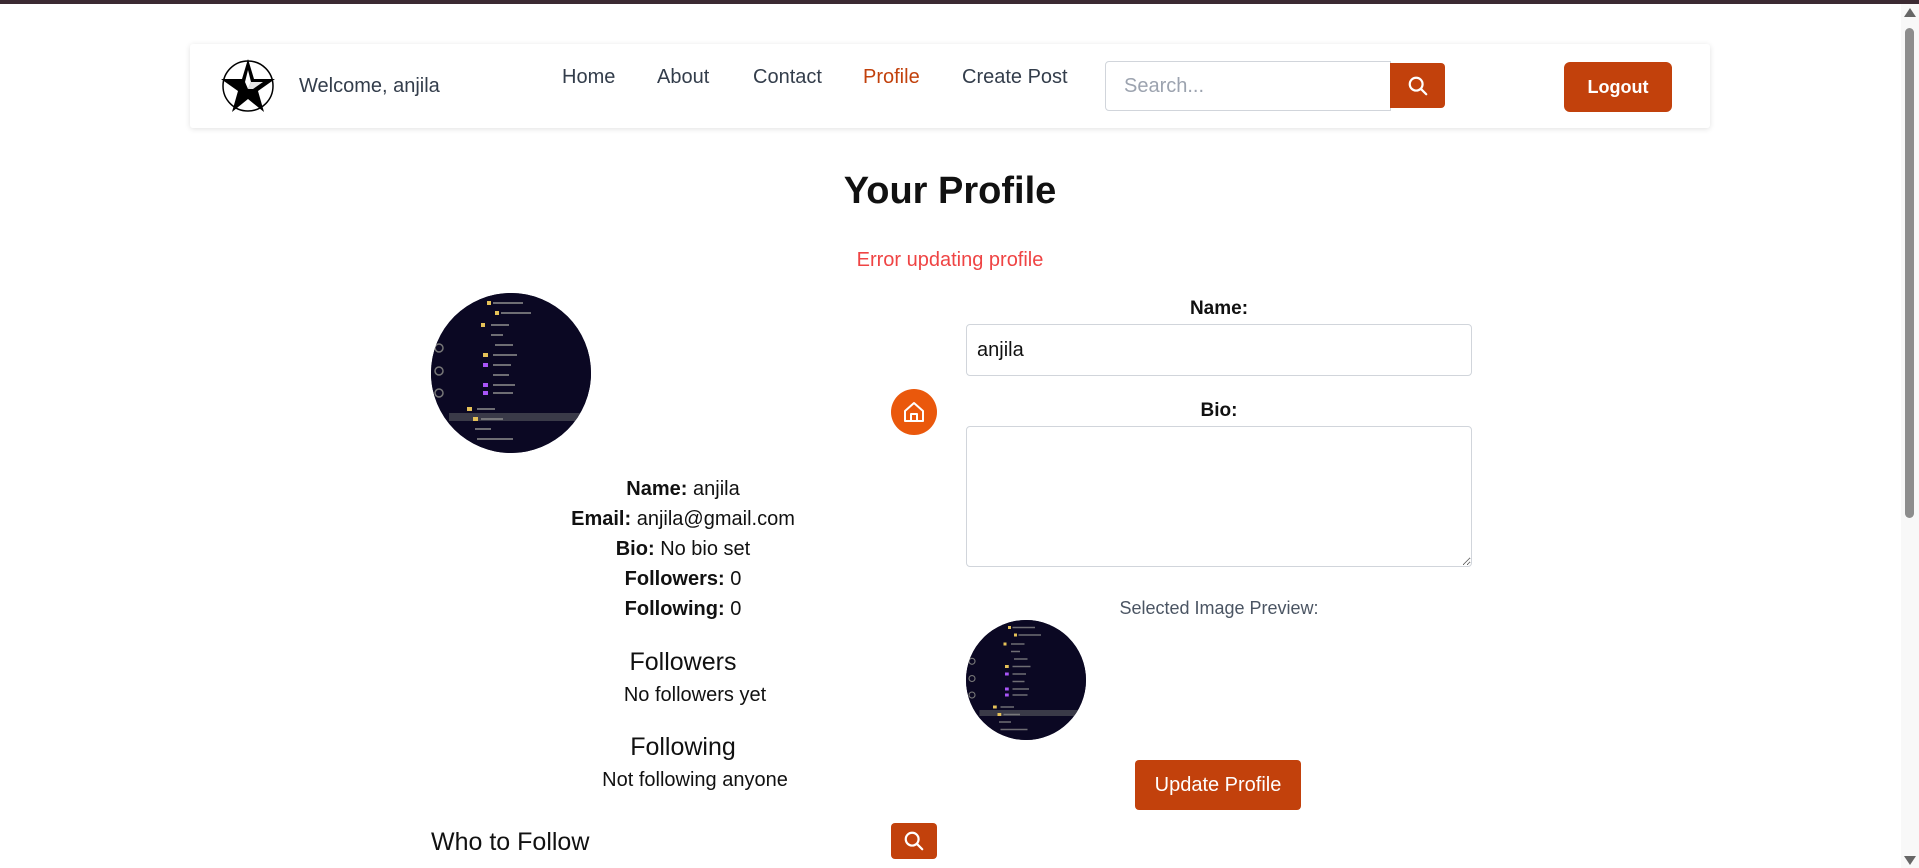 This screenshot has height=868, width=1919. What do you see at coordinates (716, 489) in the screenshot?
I see `info-name-value: anjila` at bounding box center [716, 489].